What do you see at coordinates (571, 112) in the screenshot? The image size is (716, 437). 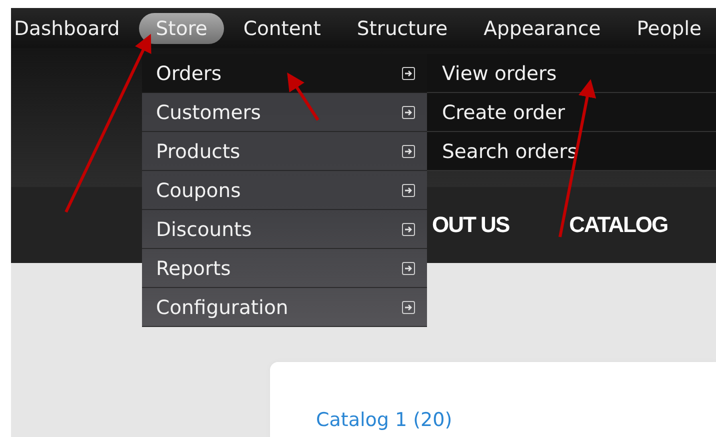 I see `submenu-item: Create order` at bounding box center [571, 112].